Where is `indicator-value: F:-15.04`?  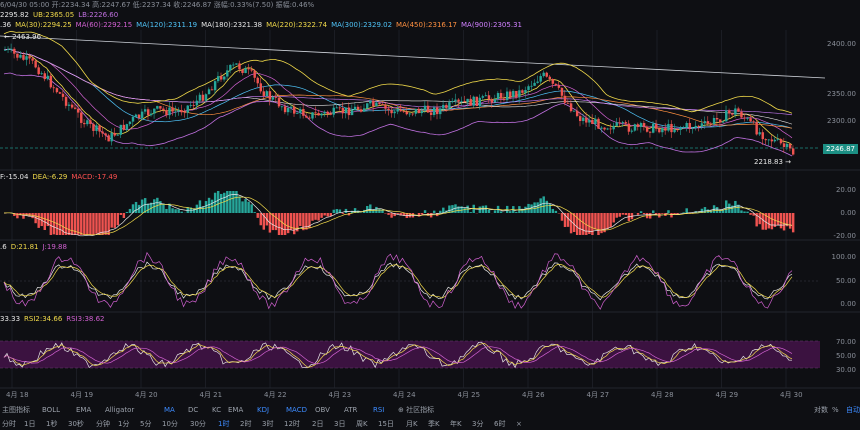 indicator-value: F:-15.04 is located at coordinates (14, 177).